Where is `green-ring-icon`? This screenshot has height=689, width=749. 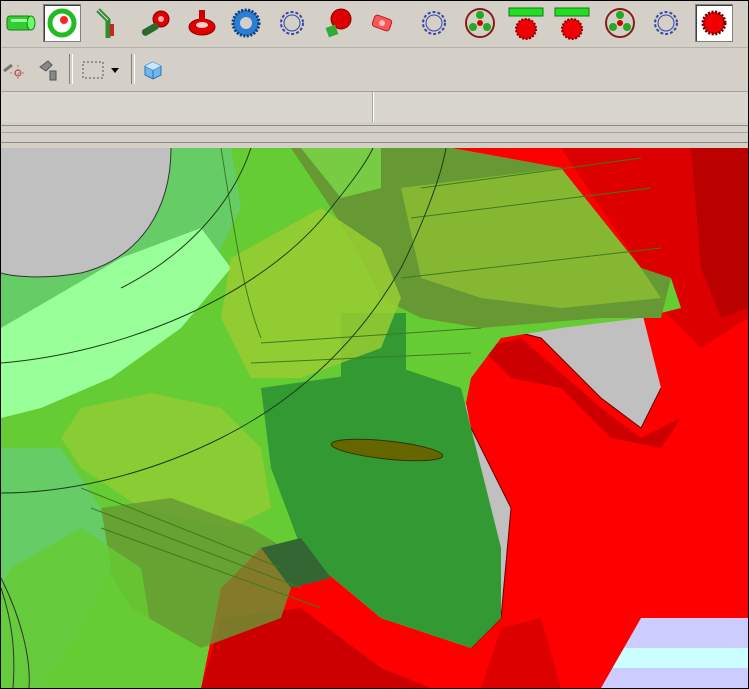
green-ring-icon is located at coordinates (62, 23).